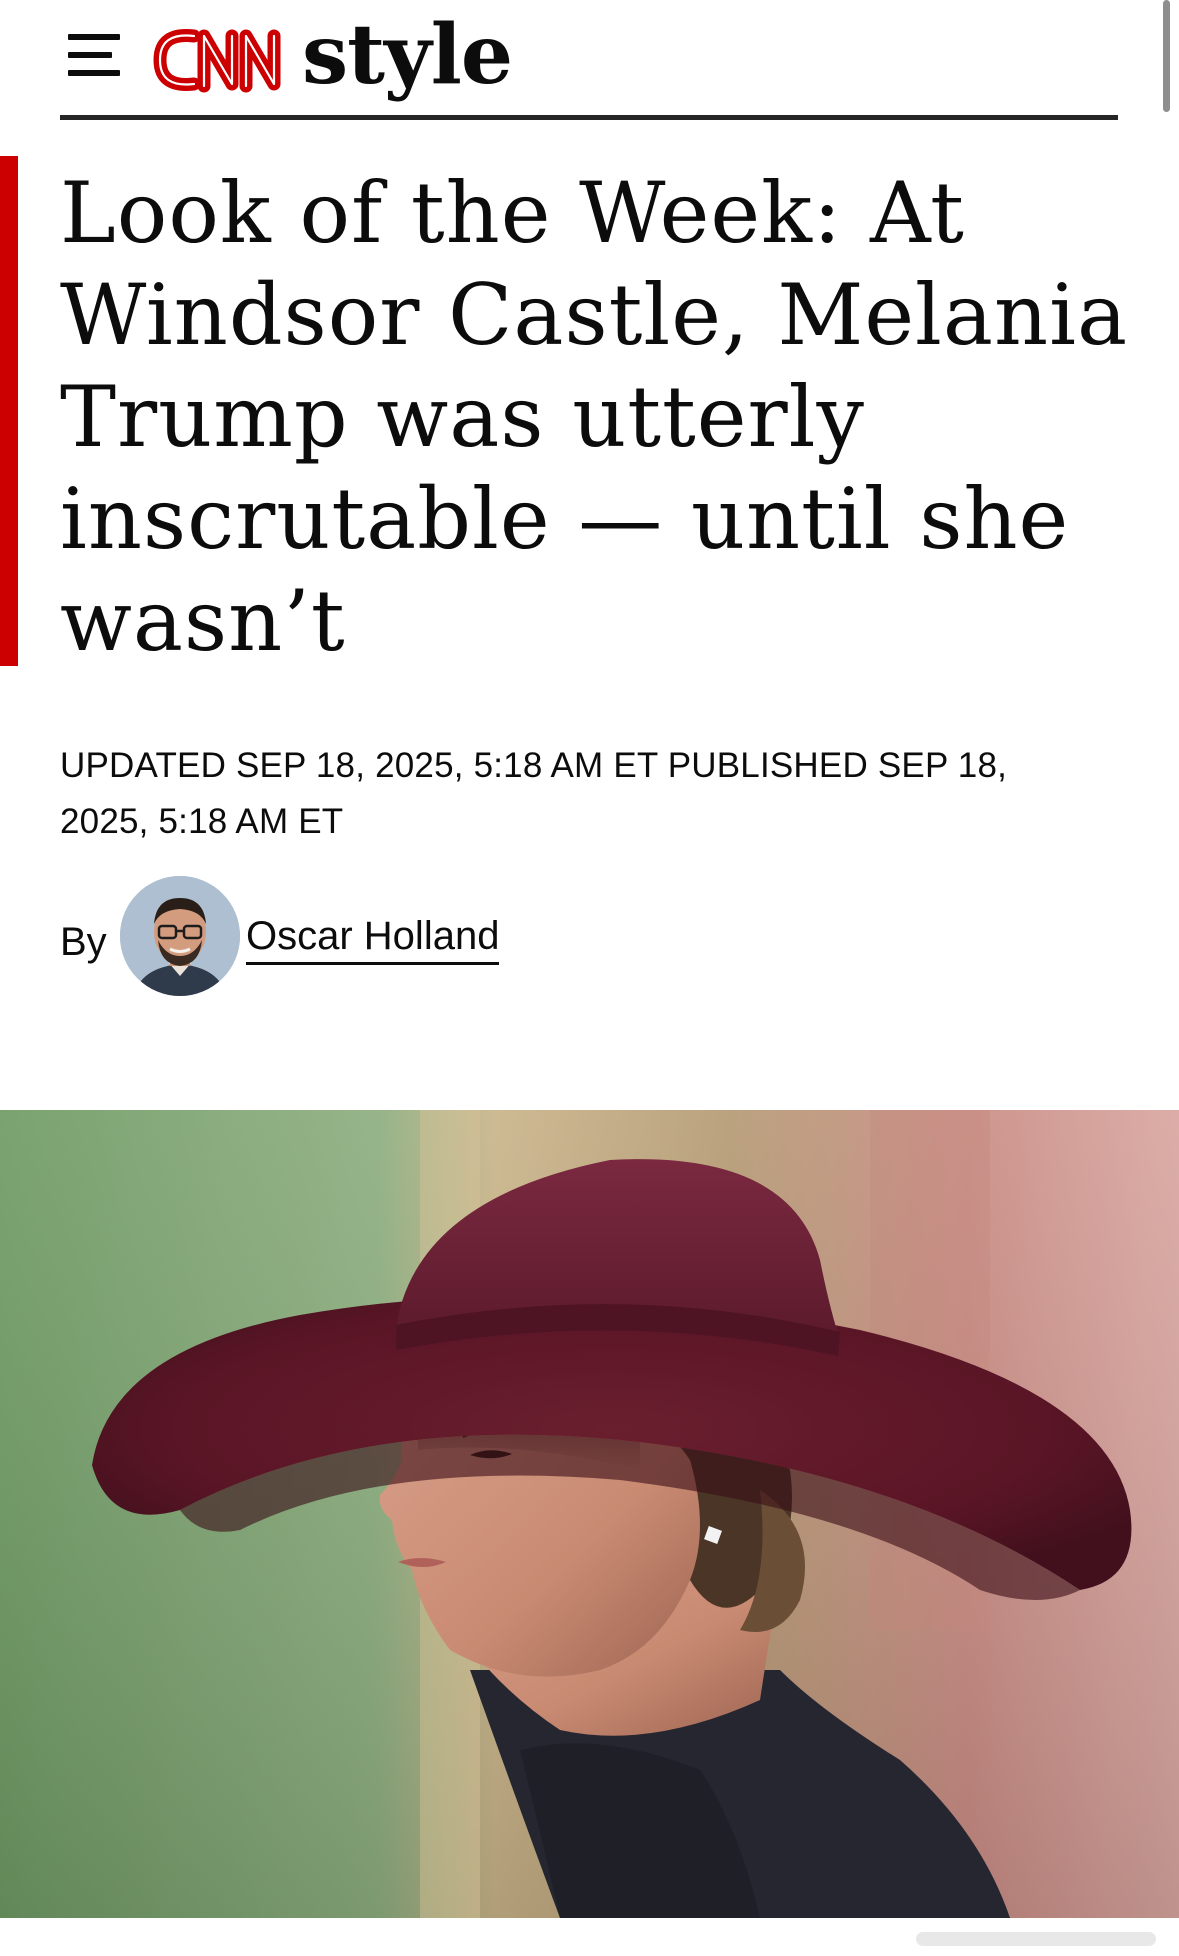  I want to click on scrollbar-thumb, so click(1166, 56).